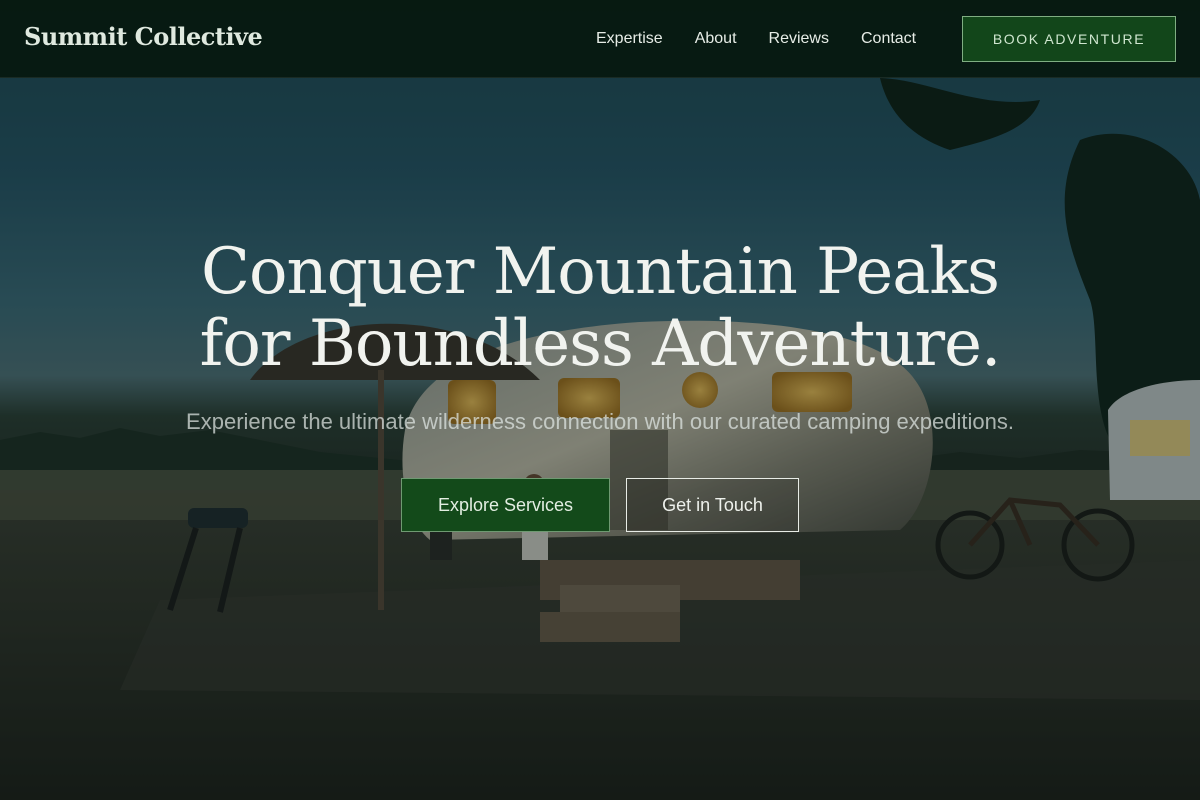  Describe the element at coordinates (712, 505) in the screenshot. I see `get-in-touch-button: Get in Touch` at that location.